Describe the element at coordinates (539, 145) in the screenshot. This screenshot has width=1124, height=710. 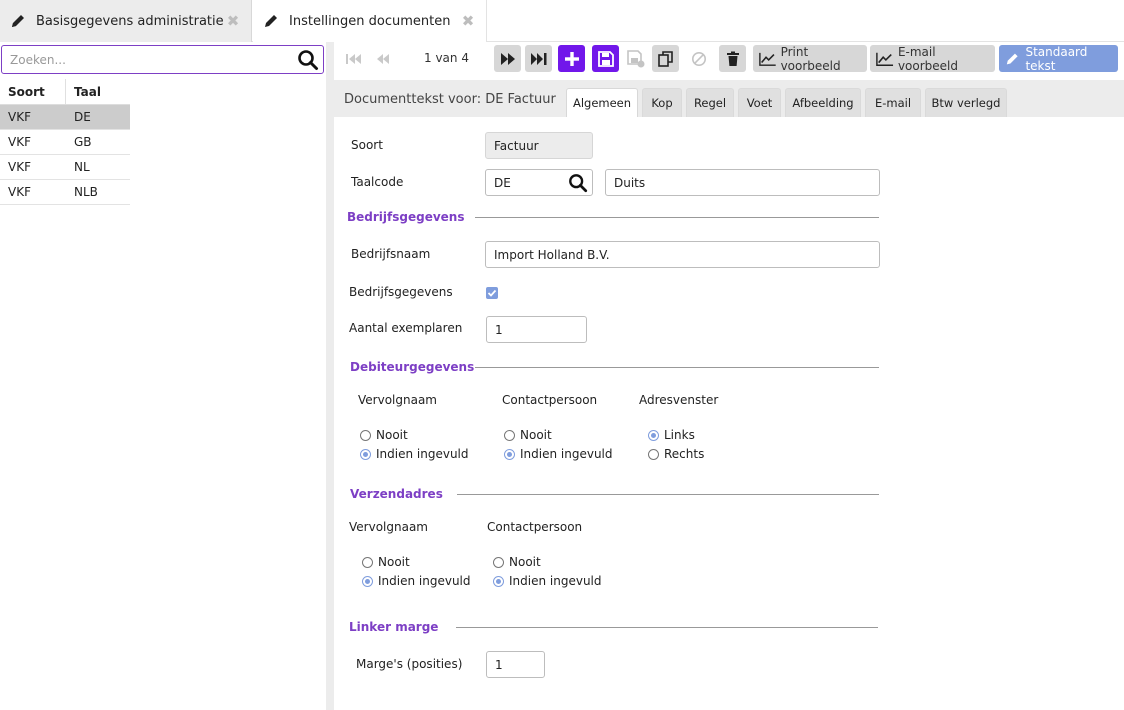
I see `soort-field: Factuur` at that location.